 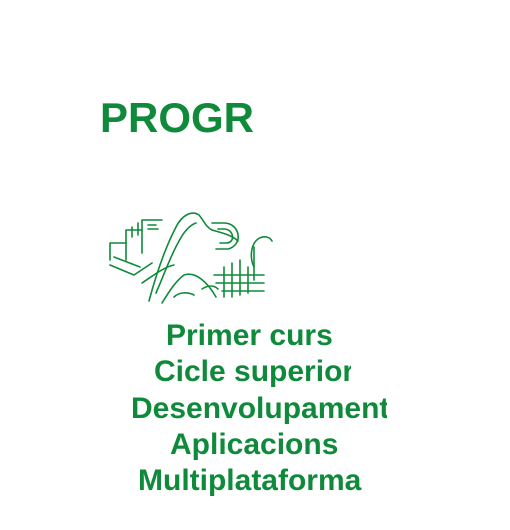 I want to click on subtitle-line-3: Desenvolupament, so click(x=259, y=408).